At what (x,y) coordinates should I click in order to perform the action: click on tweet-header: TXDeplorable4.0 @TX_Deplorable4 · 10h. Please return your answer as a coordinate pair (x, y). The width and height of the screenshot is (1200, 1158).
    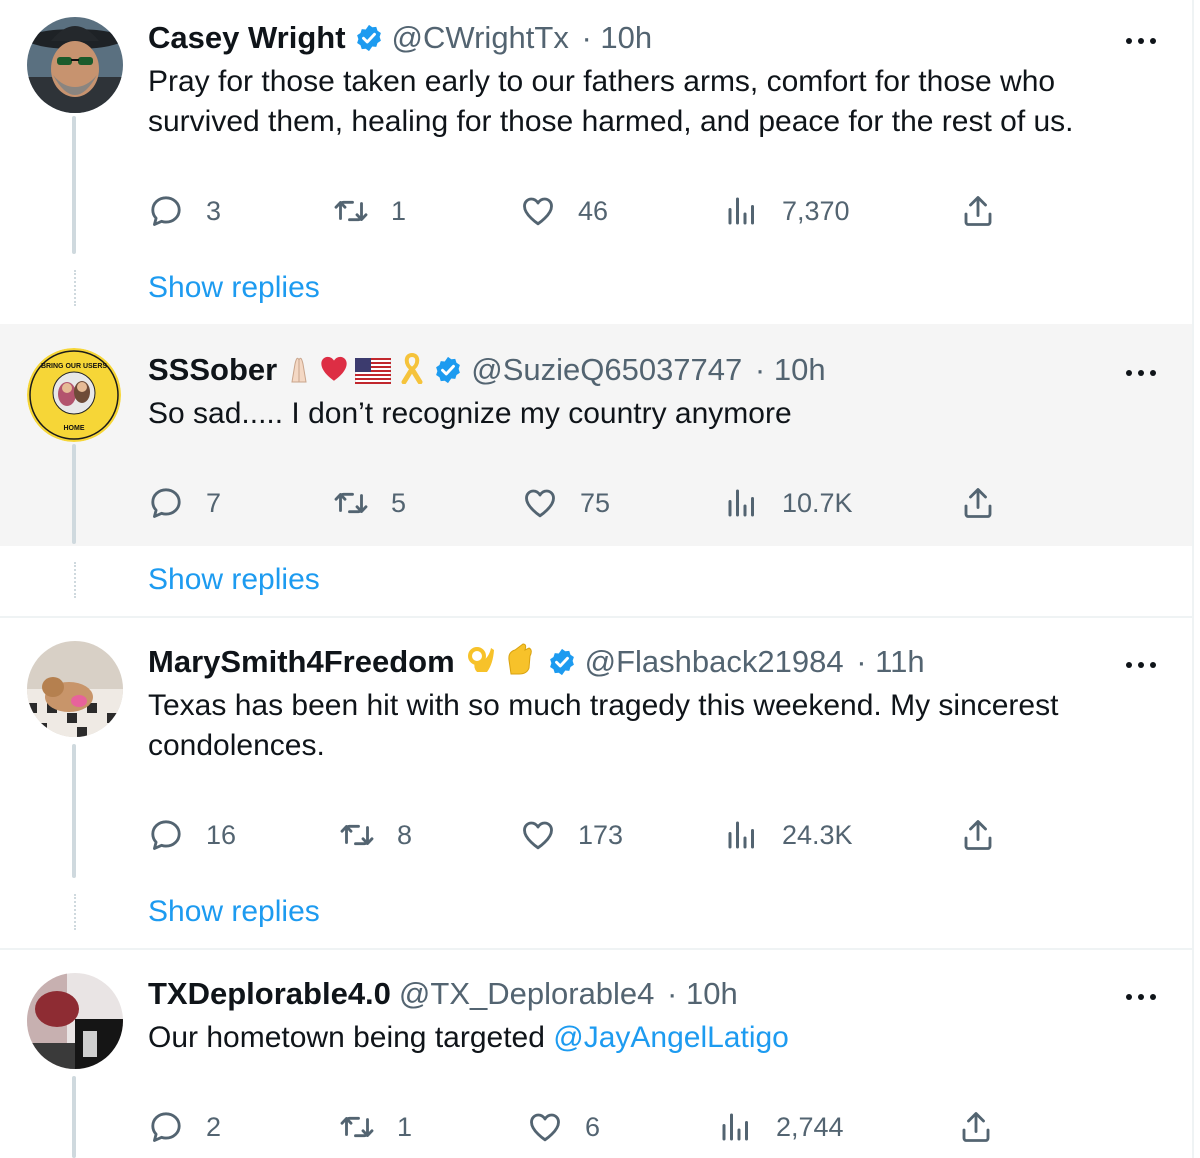
    Looking at the image, I should click on (443, 994).